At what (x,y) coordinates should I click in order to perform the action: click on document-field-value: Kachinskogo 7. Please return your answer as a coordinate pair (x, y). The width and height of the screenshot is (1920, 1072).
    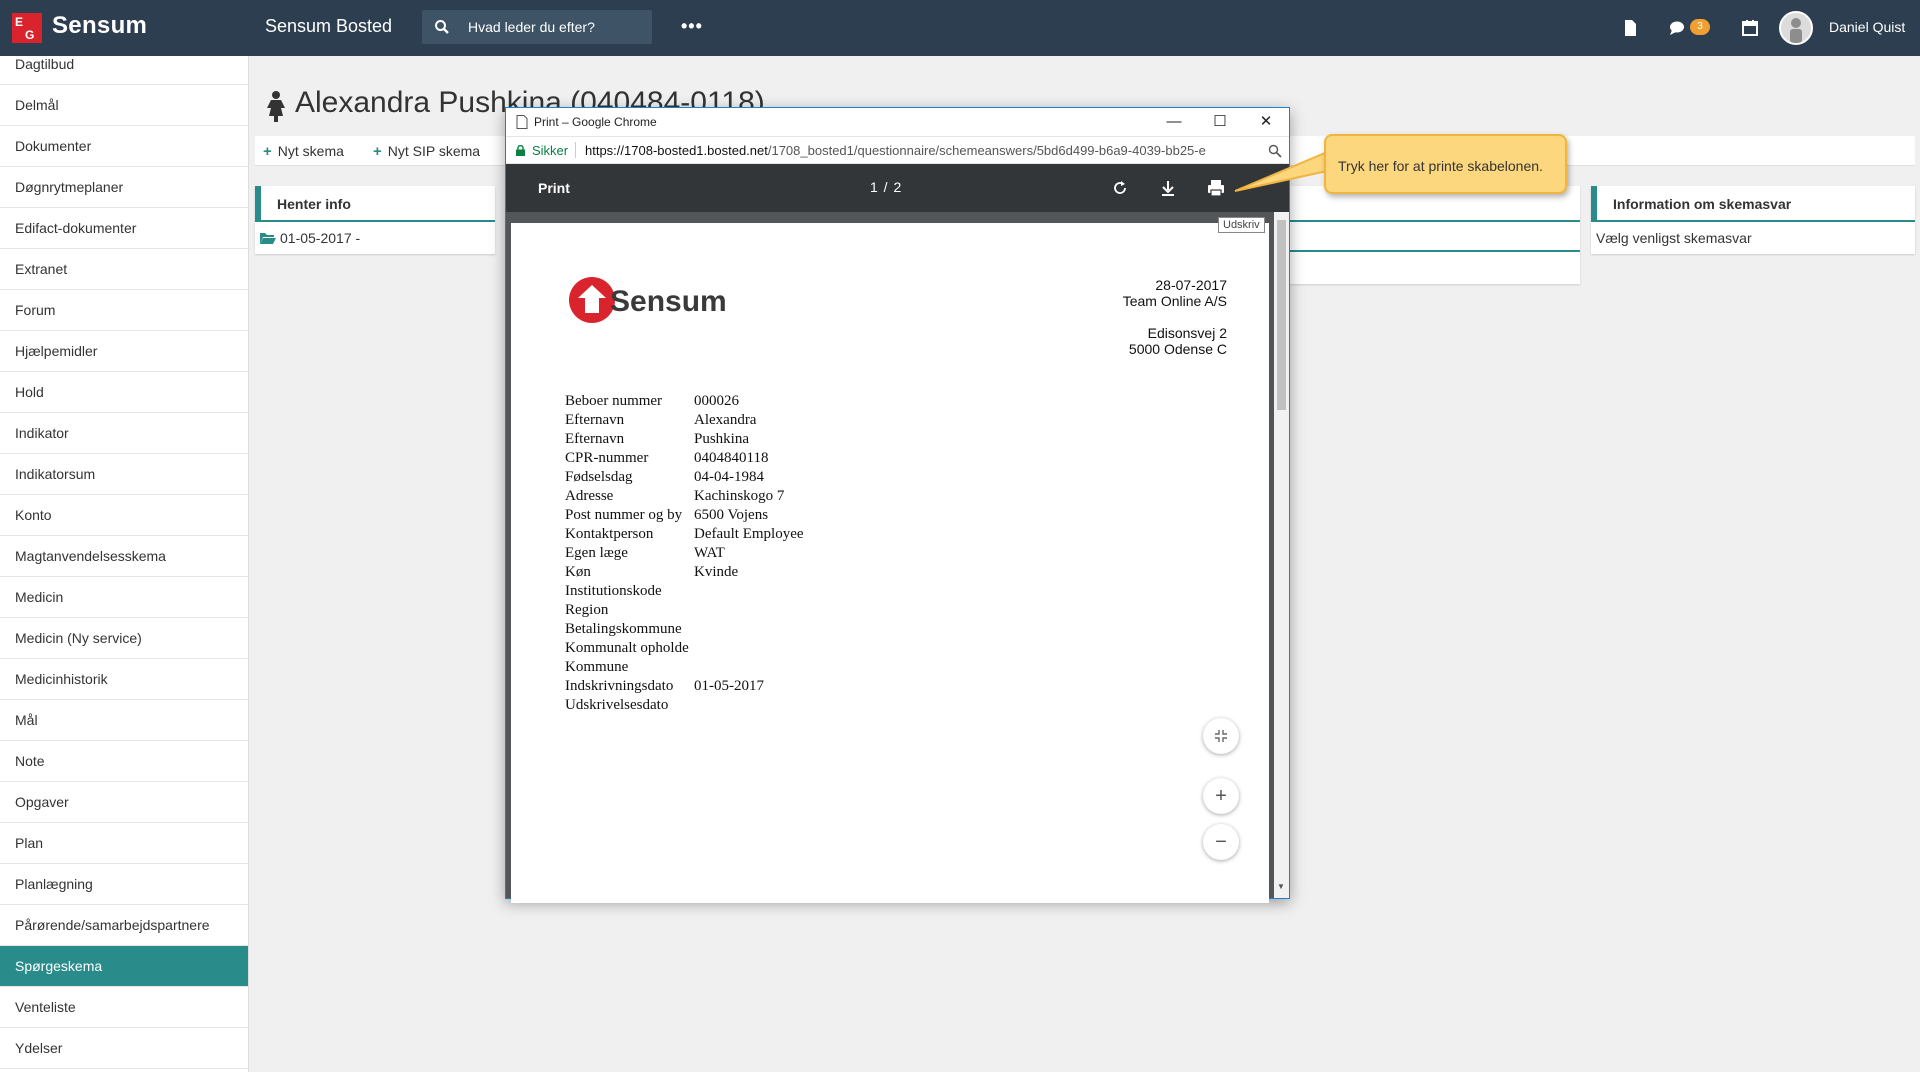
    Looking at the image, I should click on (739, 496).